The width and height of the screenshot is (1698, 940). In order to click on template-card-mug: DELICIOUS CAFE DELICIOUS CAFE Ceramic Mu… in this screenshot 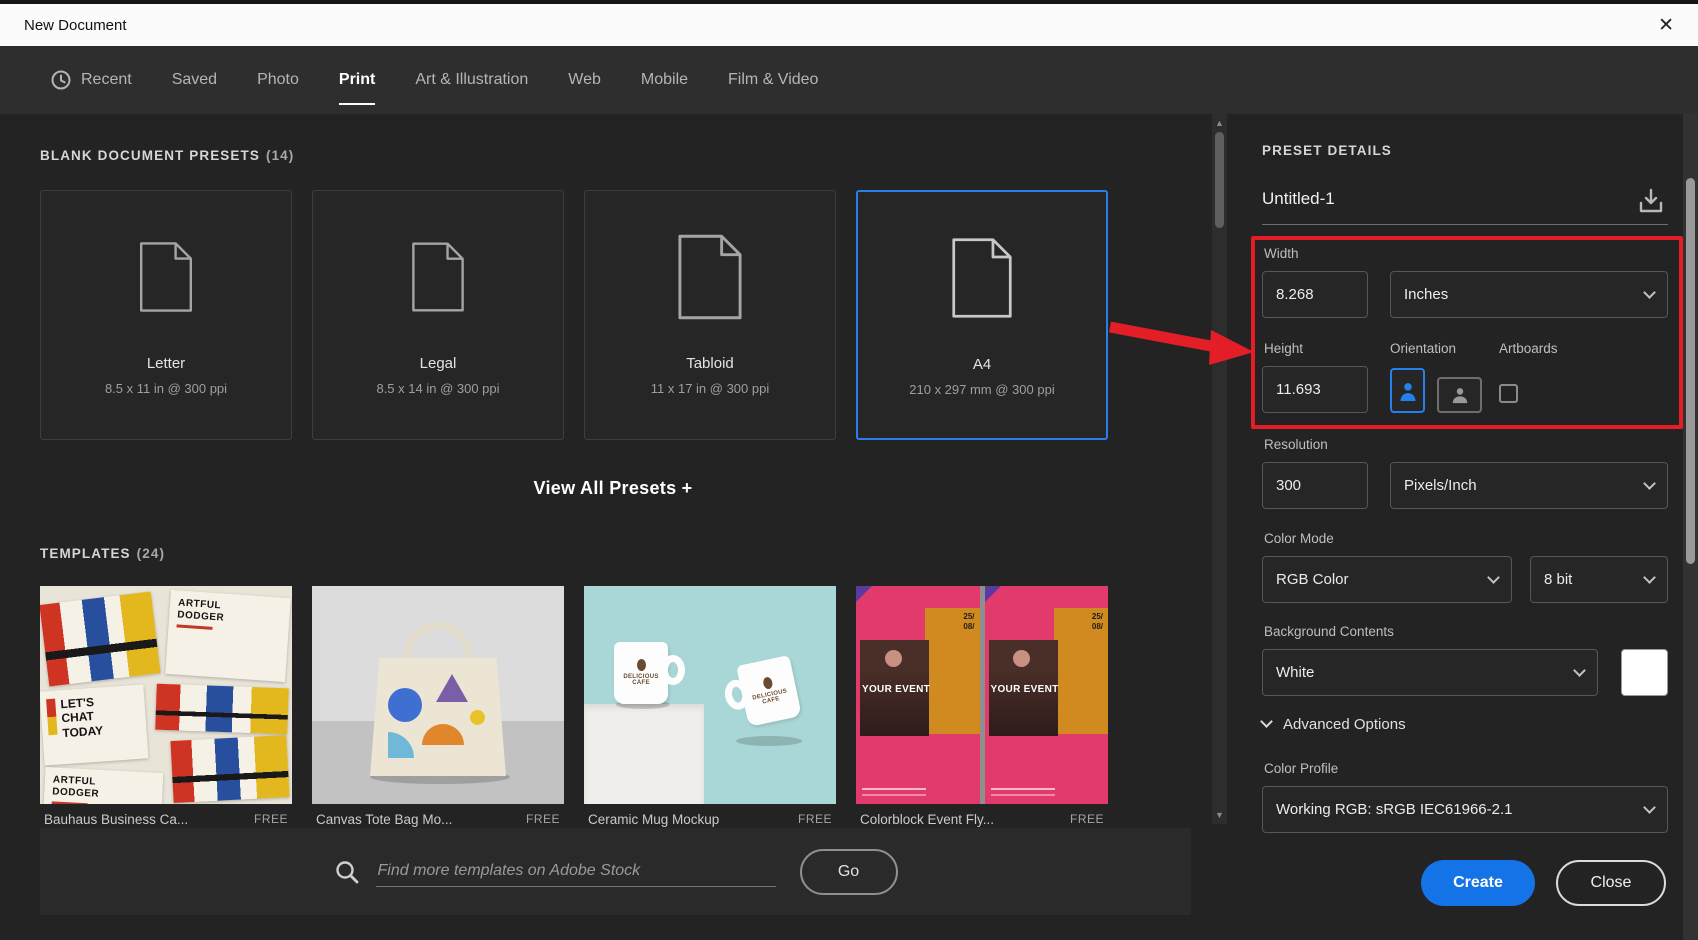, I will do `click(710, 710)`.